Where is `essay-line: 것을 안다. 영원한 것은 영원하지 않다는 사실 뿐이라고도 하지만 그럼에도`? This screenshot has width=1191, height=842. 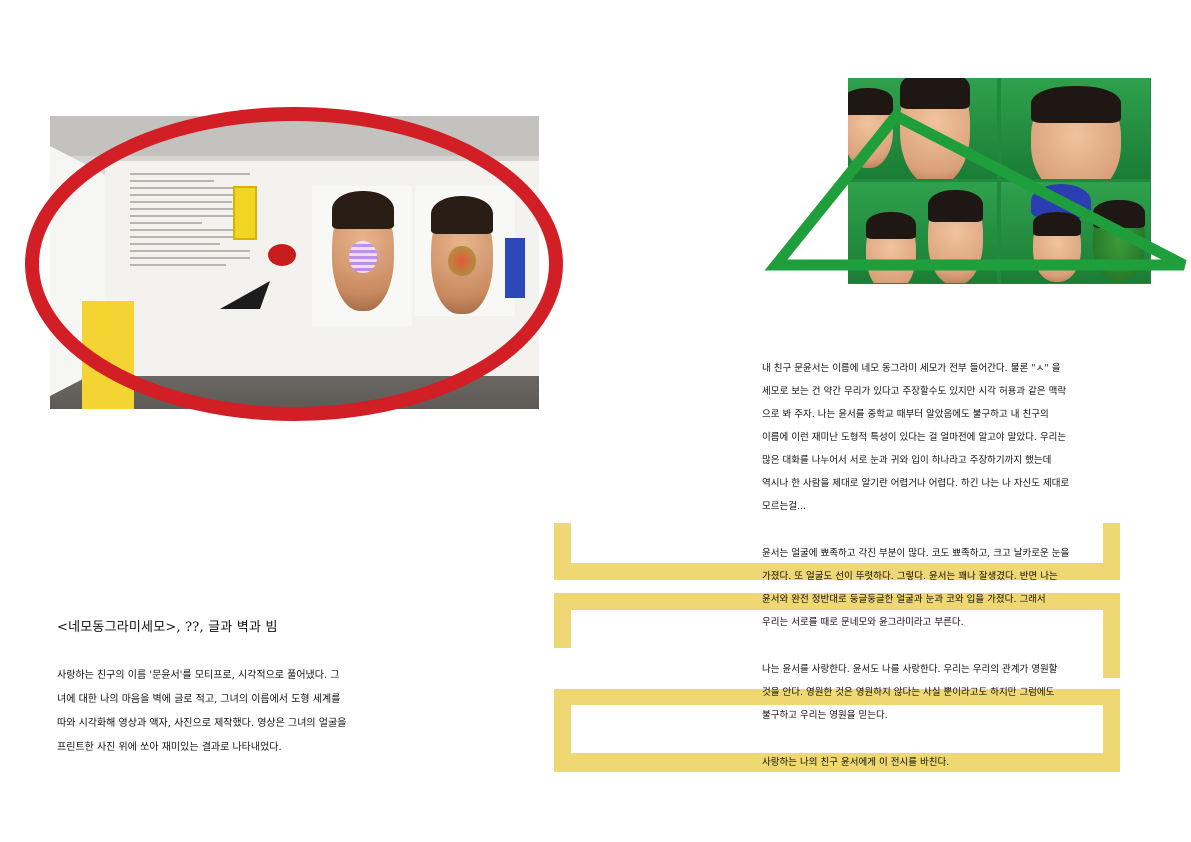
essay-line: 것을 안다. 영원한 것은 영원하지 않다는 사실 뿐이라고도 하지만 그럼에도 is located at coordinates (908, 692).